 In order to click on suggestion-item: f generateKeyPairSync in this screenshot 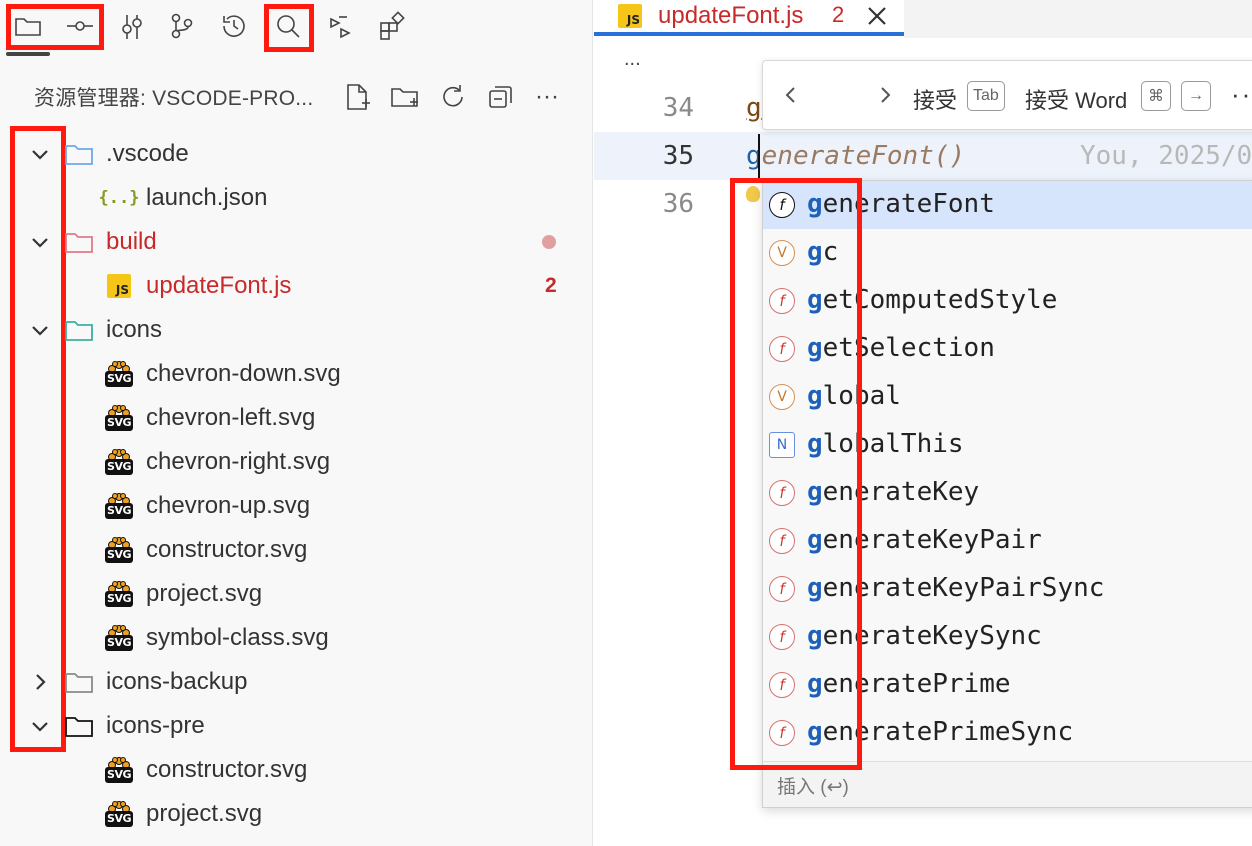, I will do `click(1007, 589)`.